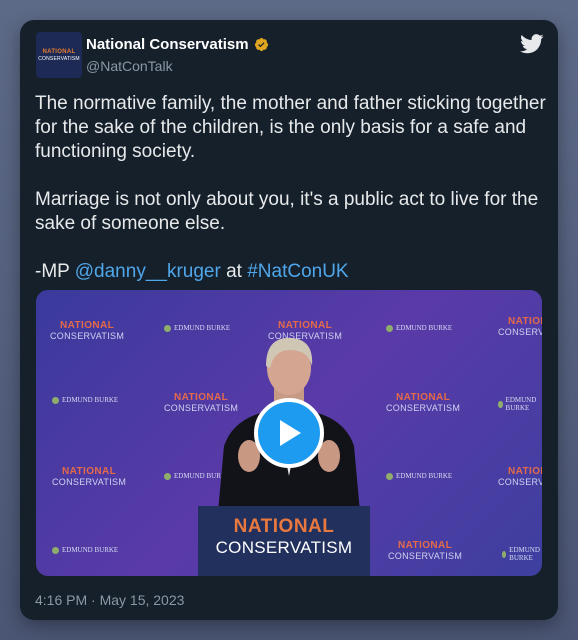 The height and width of the screenshot is (640, 578). I want to click on hashtag-link: #NatConUK, so click(297, 271).